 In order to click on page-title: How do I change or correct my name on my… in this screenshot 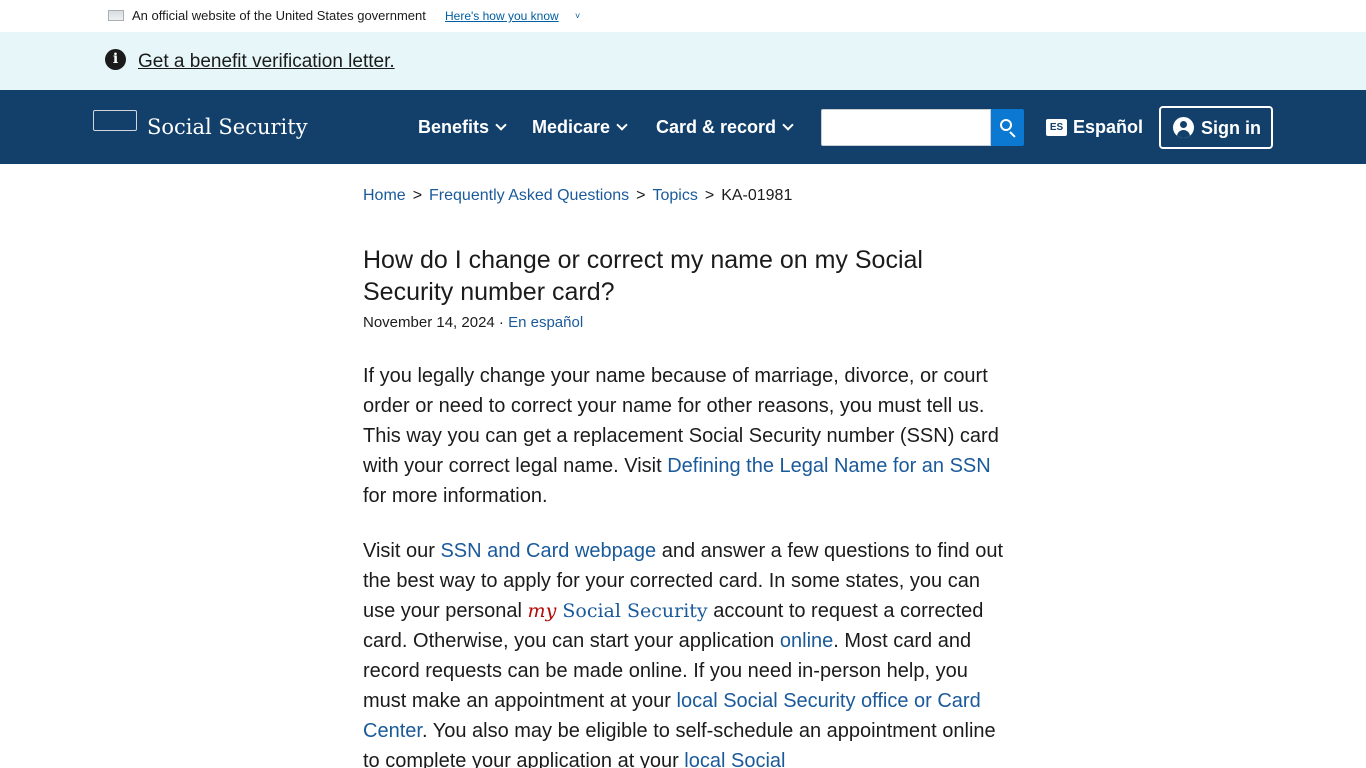, I will do `click(643, 276)`.